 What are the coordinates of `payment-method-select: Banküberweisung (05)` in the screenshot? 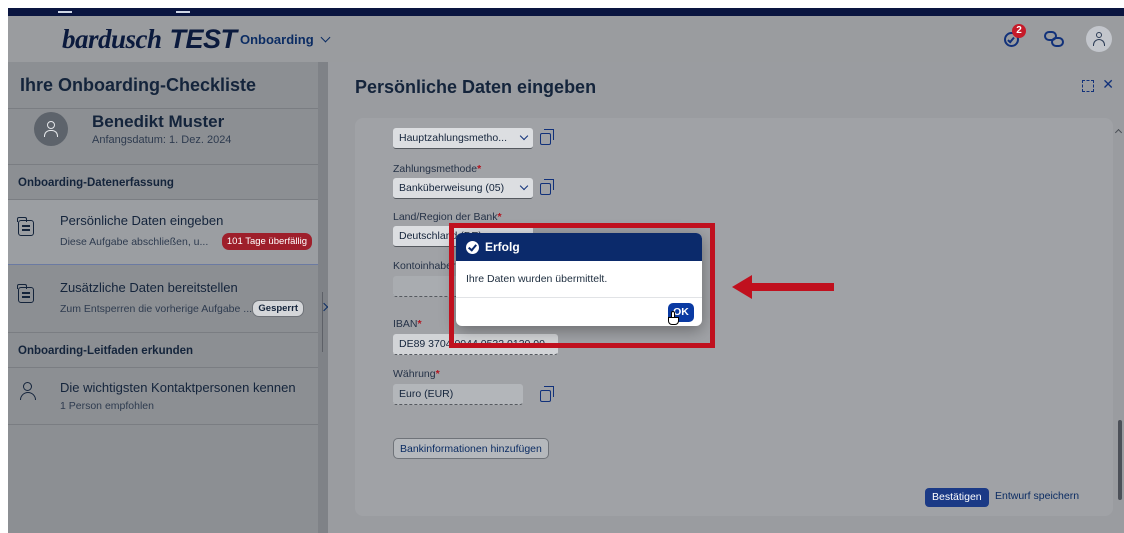 It's located at (463, 188).